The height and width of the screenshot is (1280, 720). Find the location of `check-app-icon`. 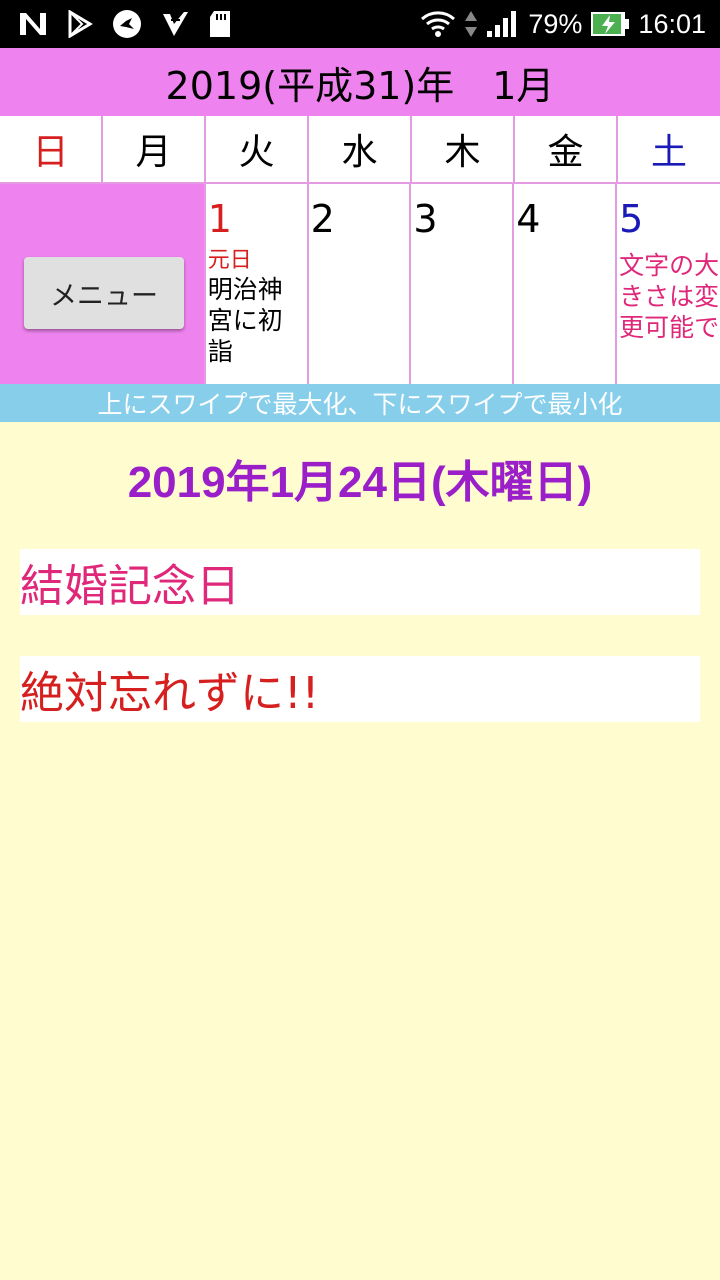

check-app-icon is located at coordinates (175, 24).